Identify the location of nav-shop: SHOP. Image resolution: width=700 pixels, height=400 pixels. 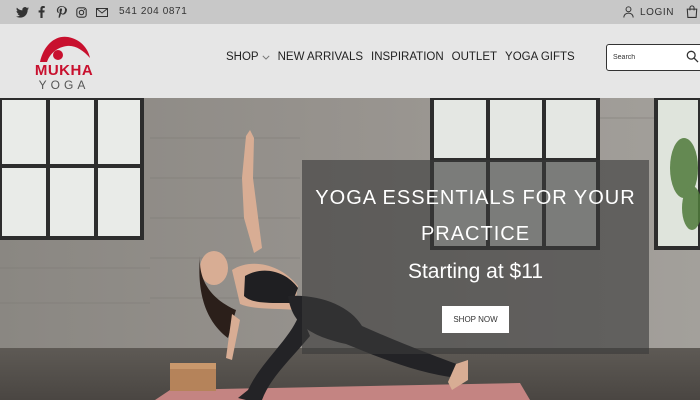
(248, 57).